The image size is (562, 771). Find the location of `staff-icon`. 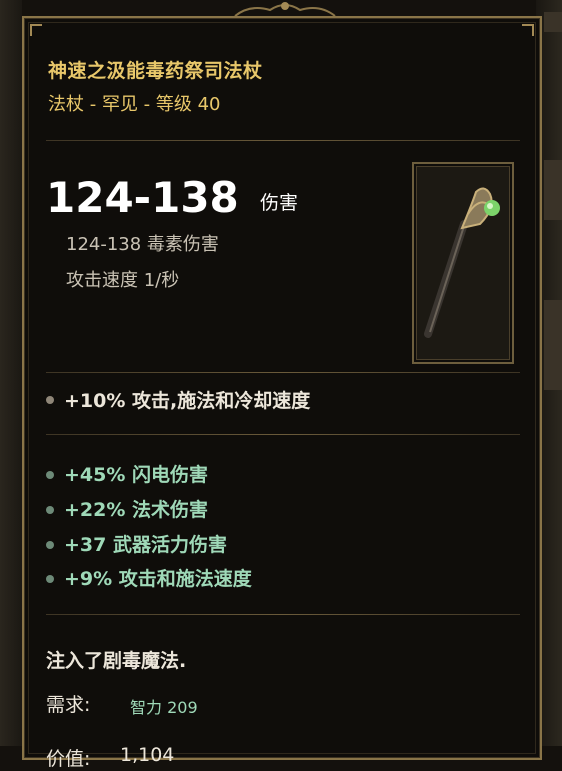

staff-icon is located at coordinates (462, 262).